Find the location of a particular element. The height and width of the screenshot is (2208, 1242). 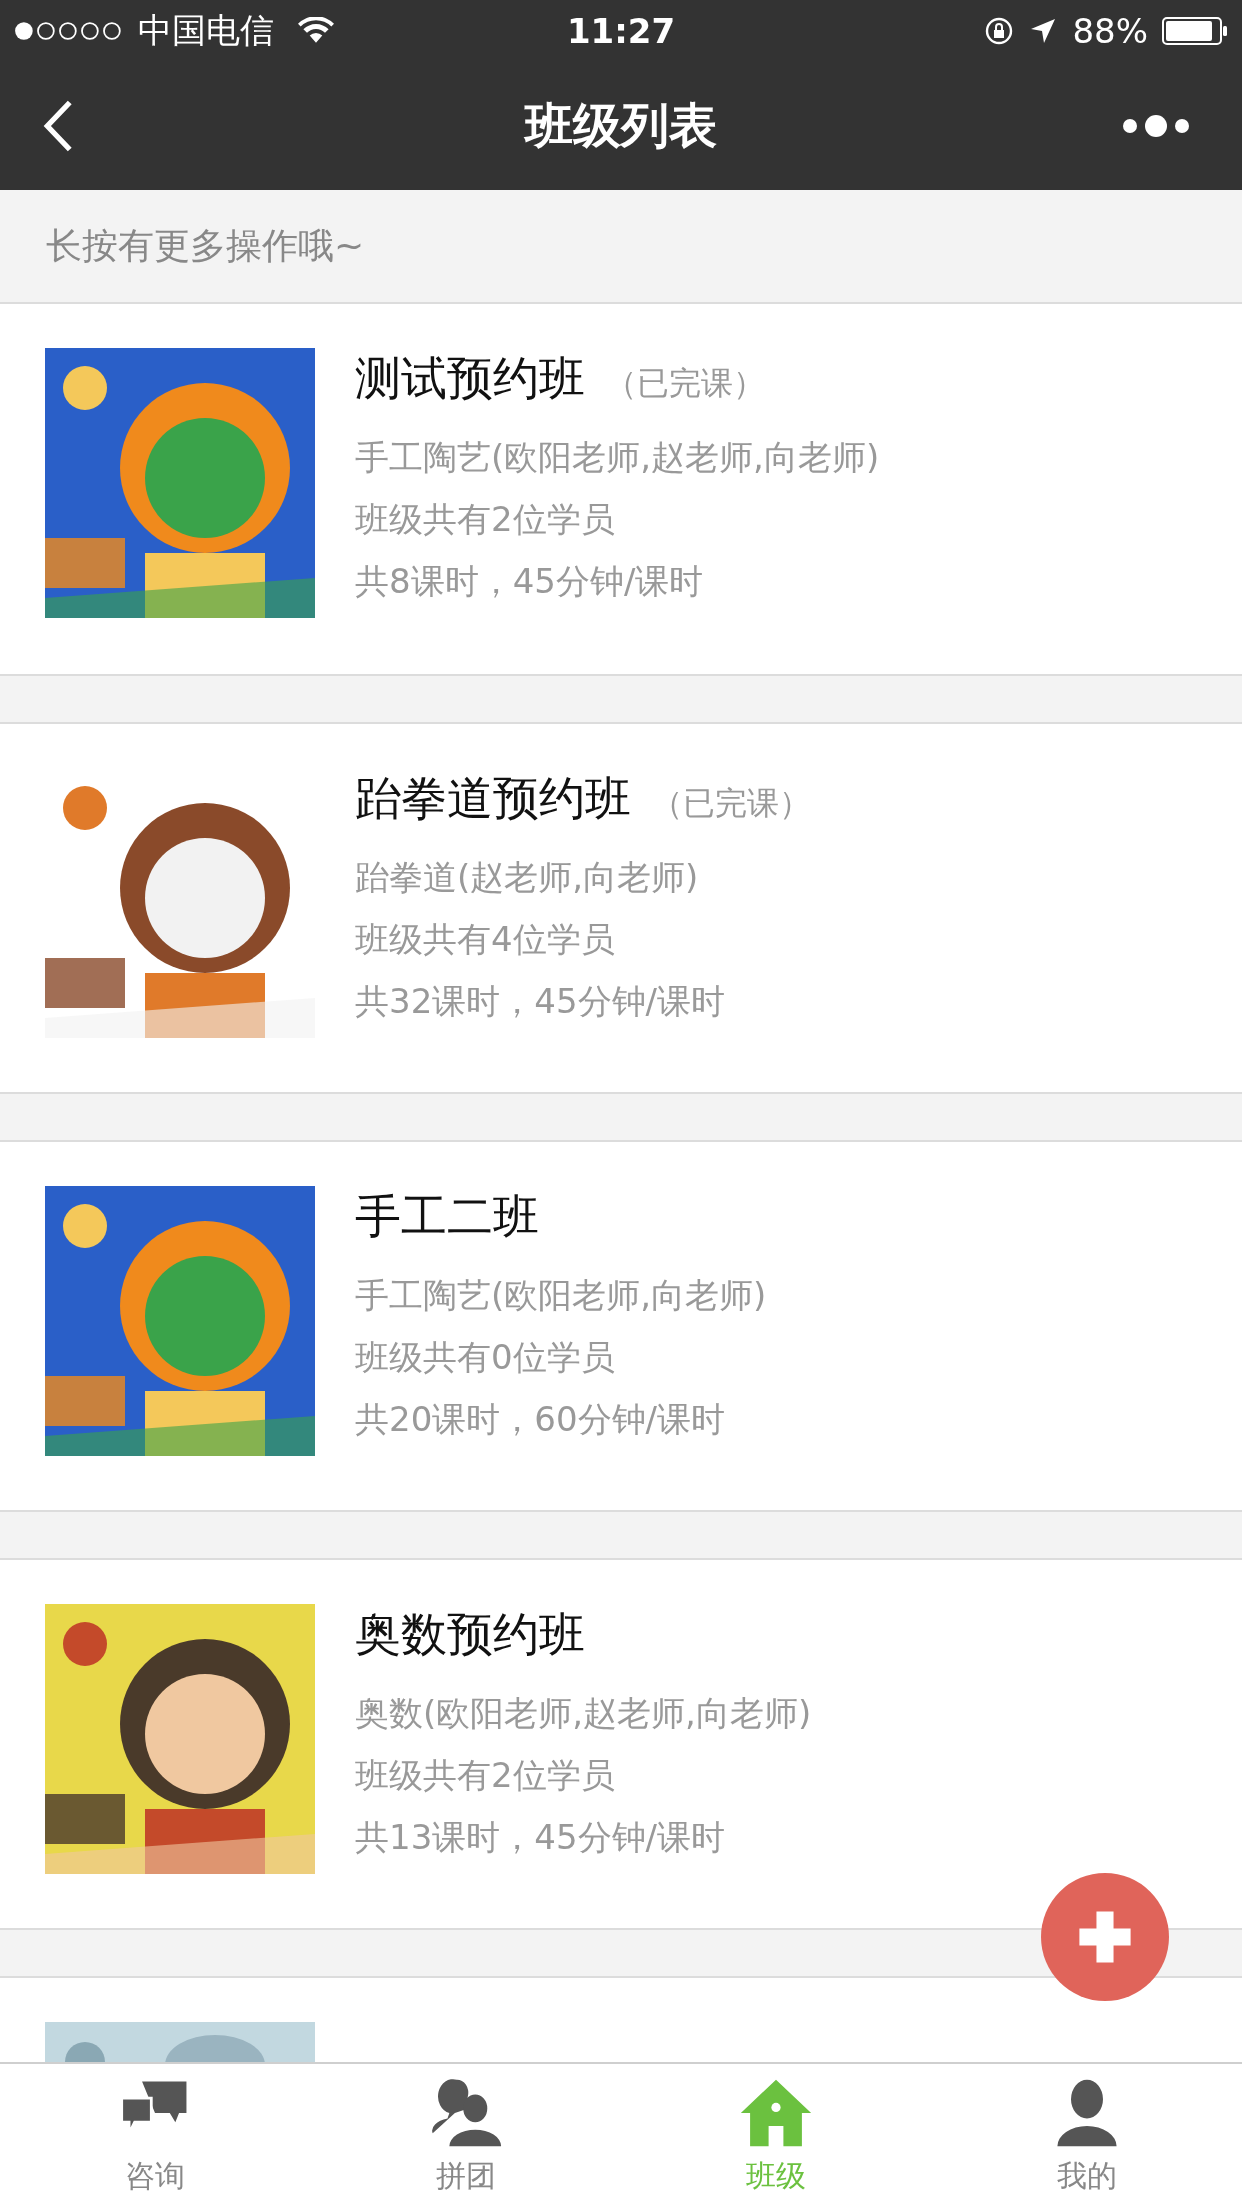

lesson-hours: 共32课时，45分钟/课时 is located at coordinates (540, 1001).